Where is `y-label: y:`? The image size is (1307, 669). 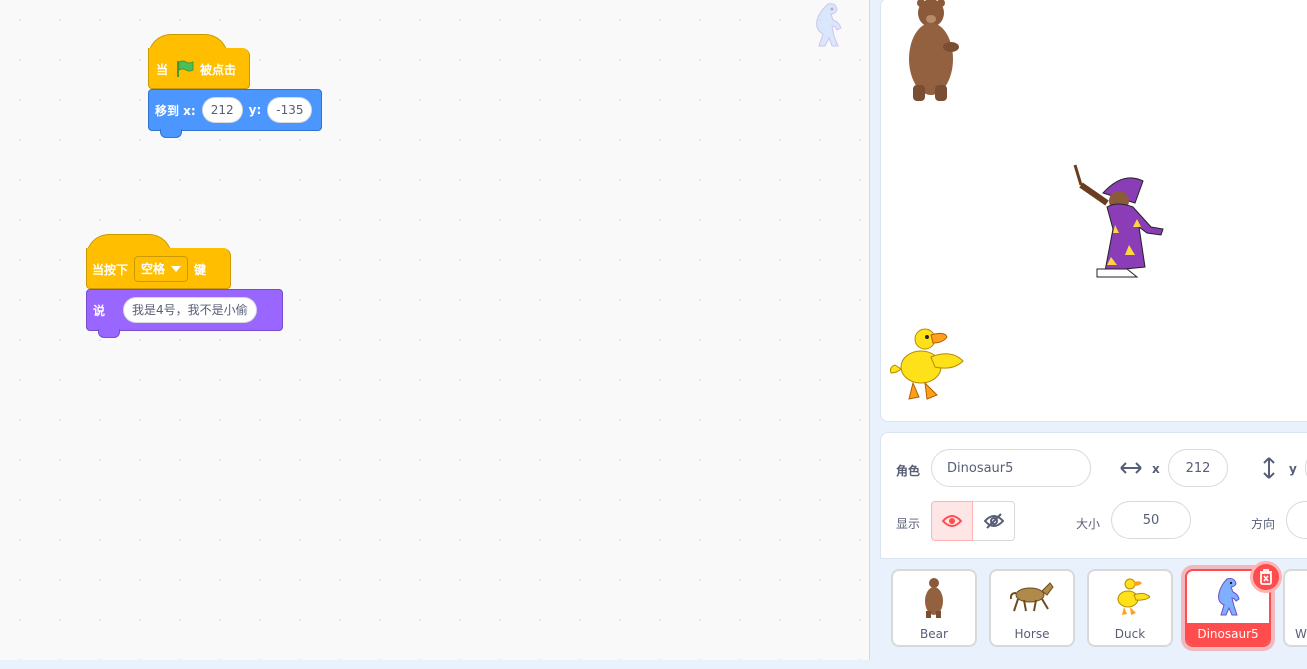 y-label: y: is located at coordinates (255, 110).